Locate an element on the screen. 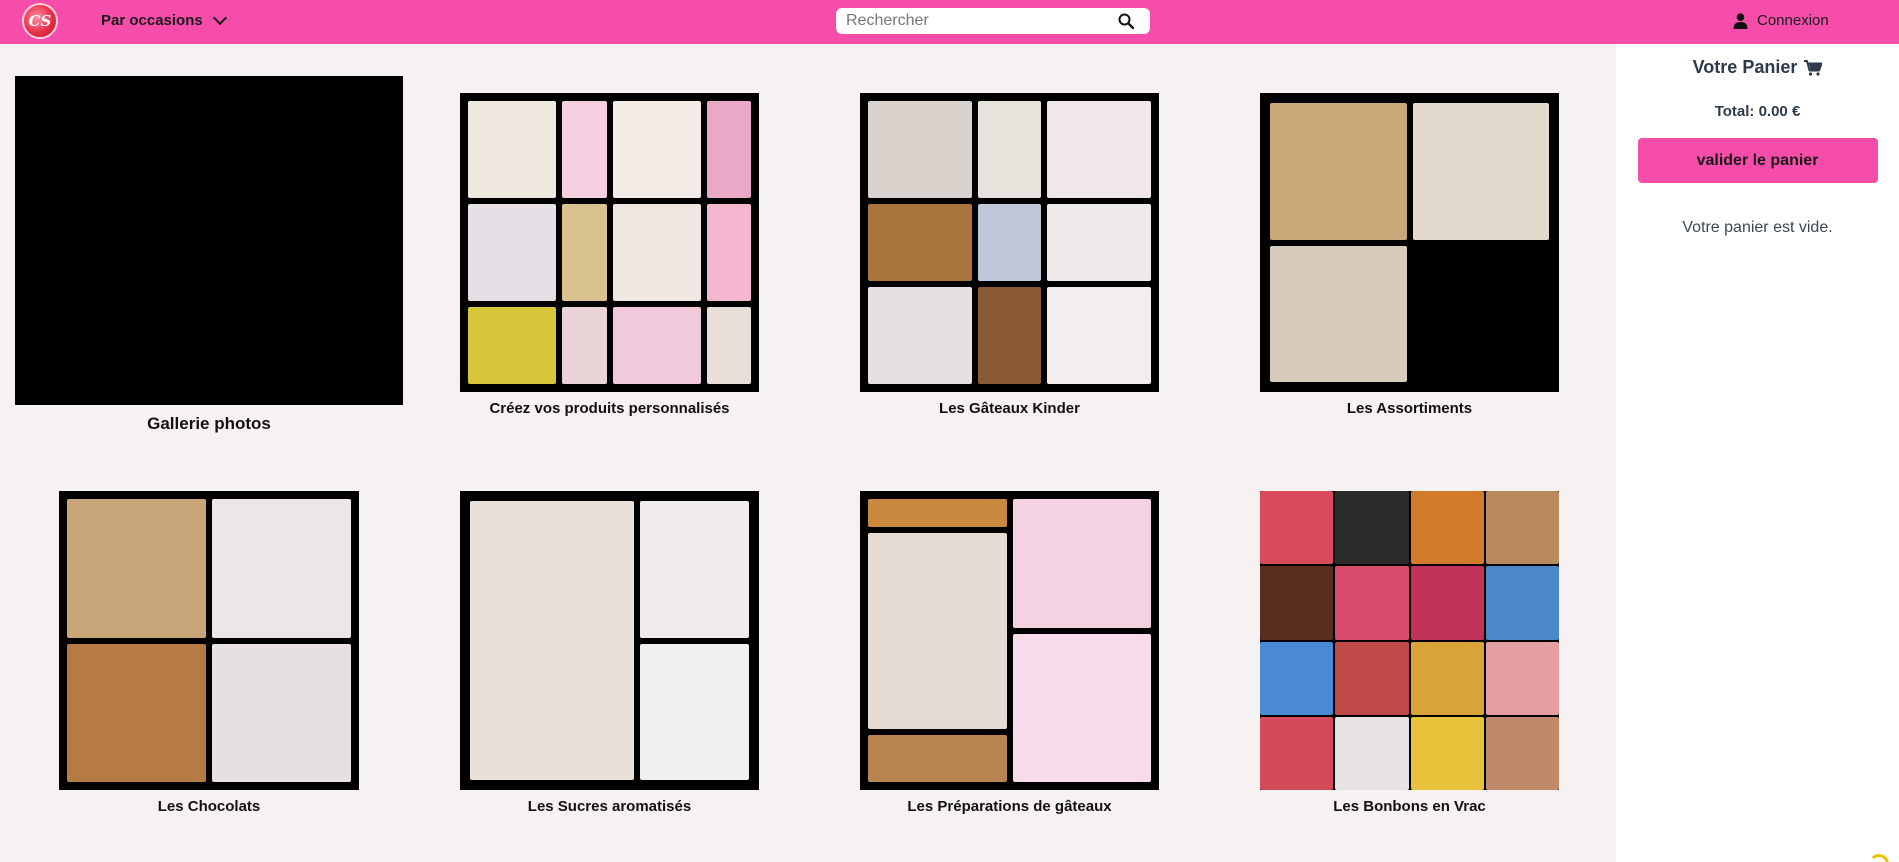 This screenshot has height=862, width=1899. category-card-custom-products: Créez vos produits personnalisés is located at coordinates (609, 255).